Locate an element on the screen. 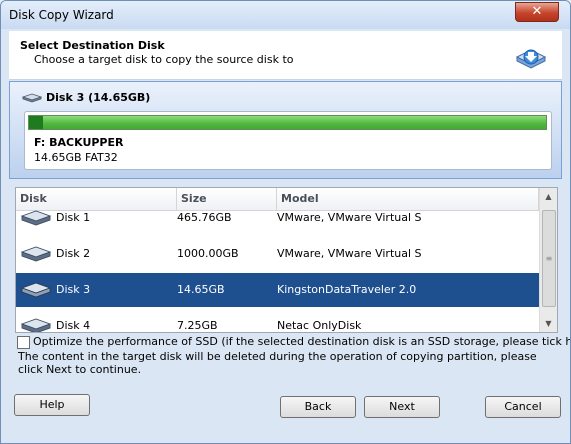 The image size is (571, 444). disk-name: Disk 2 is located at coordinates (73, 253).